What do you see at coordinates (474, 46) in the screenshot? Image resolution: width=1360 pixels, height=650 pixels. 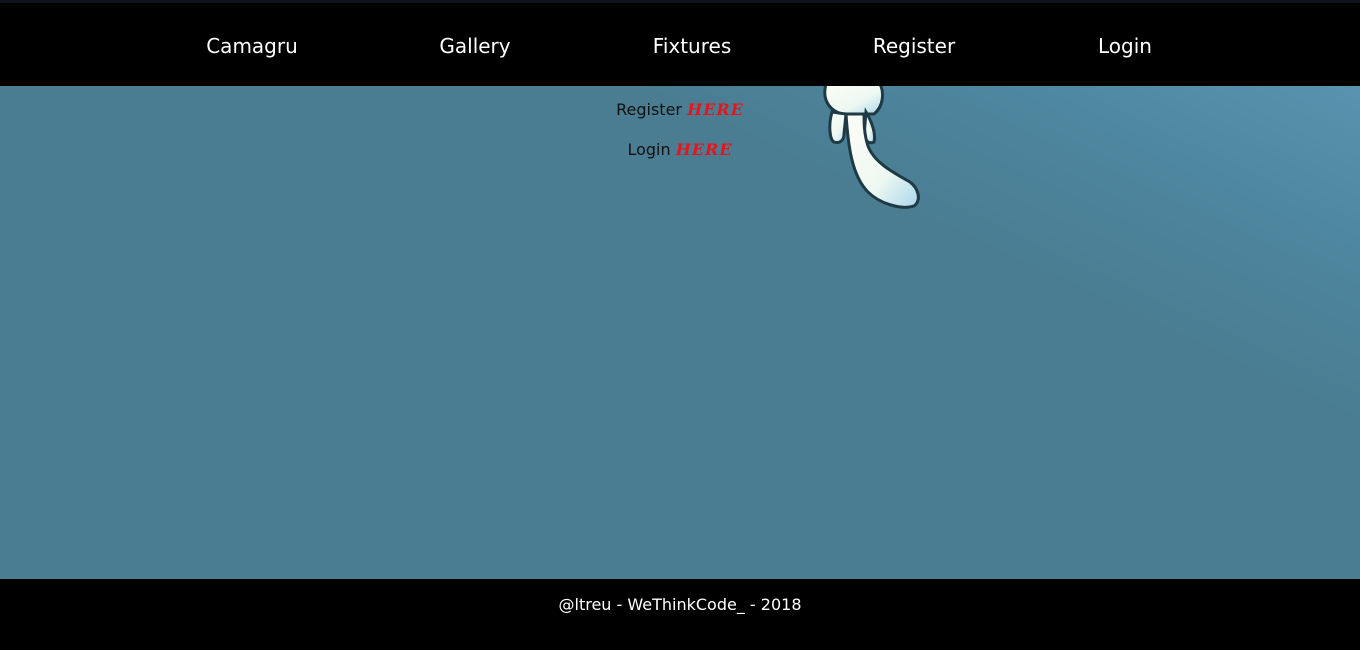 I see `nav-item-gallery: Gallery` at bounding box center [474, 46].